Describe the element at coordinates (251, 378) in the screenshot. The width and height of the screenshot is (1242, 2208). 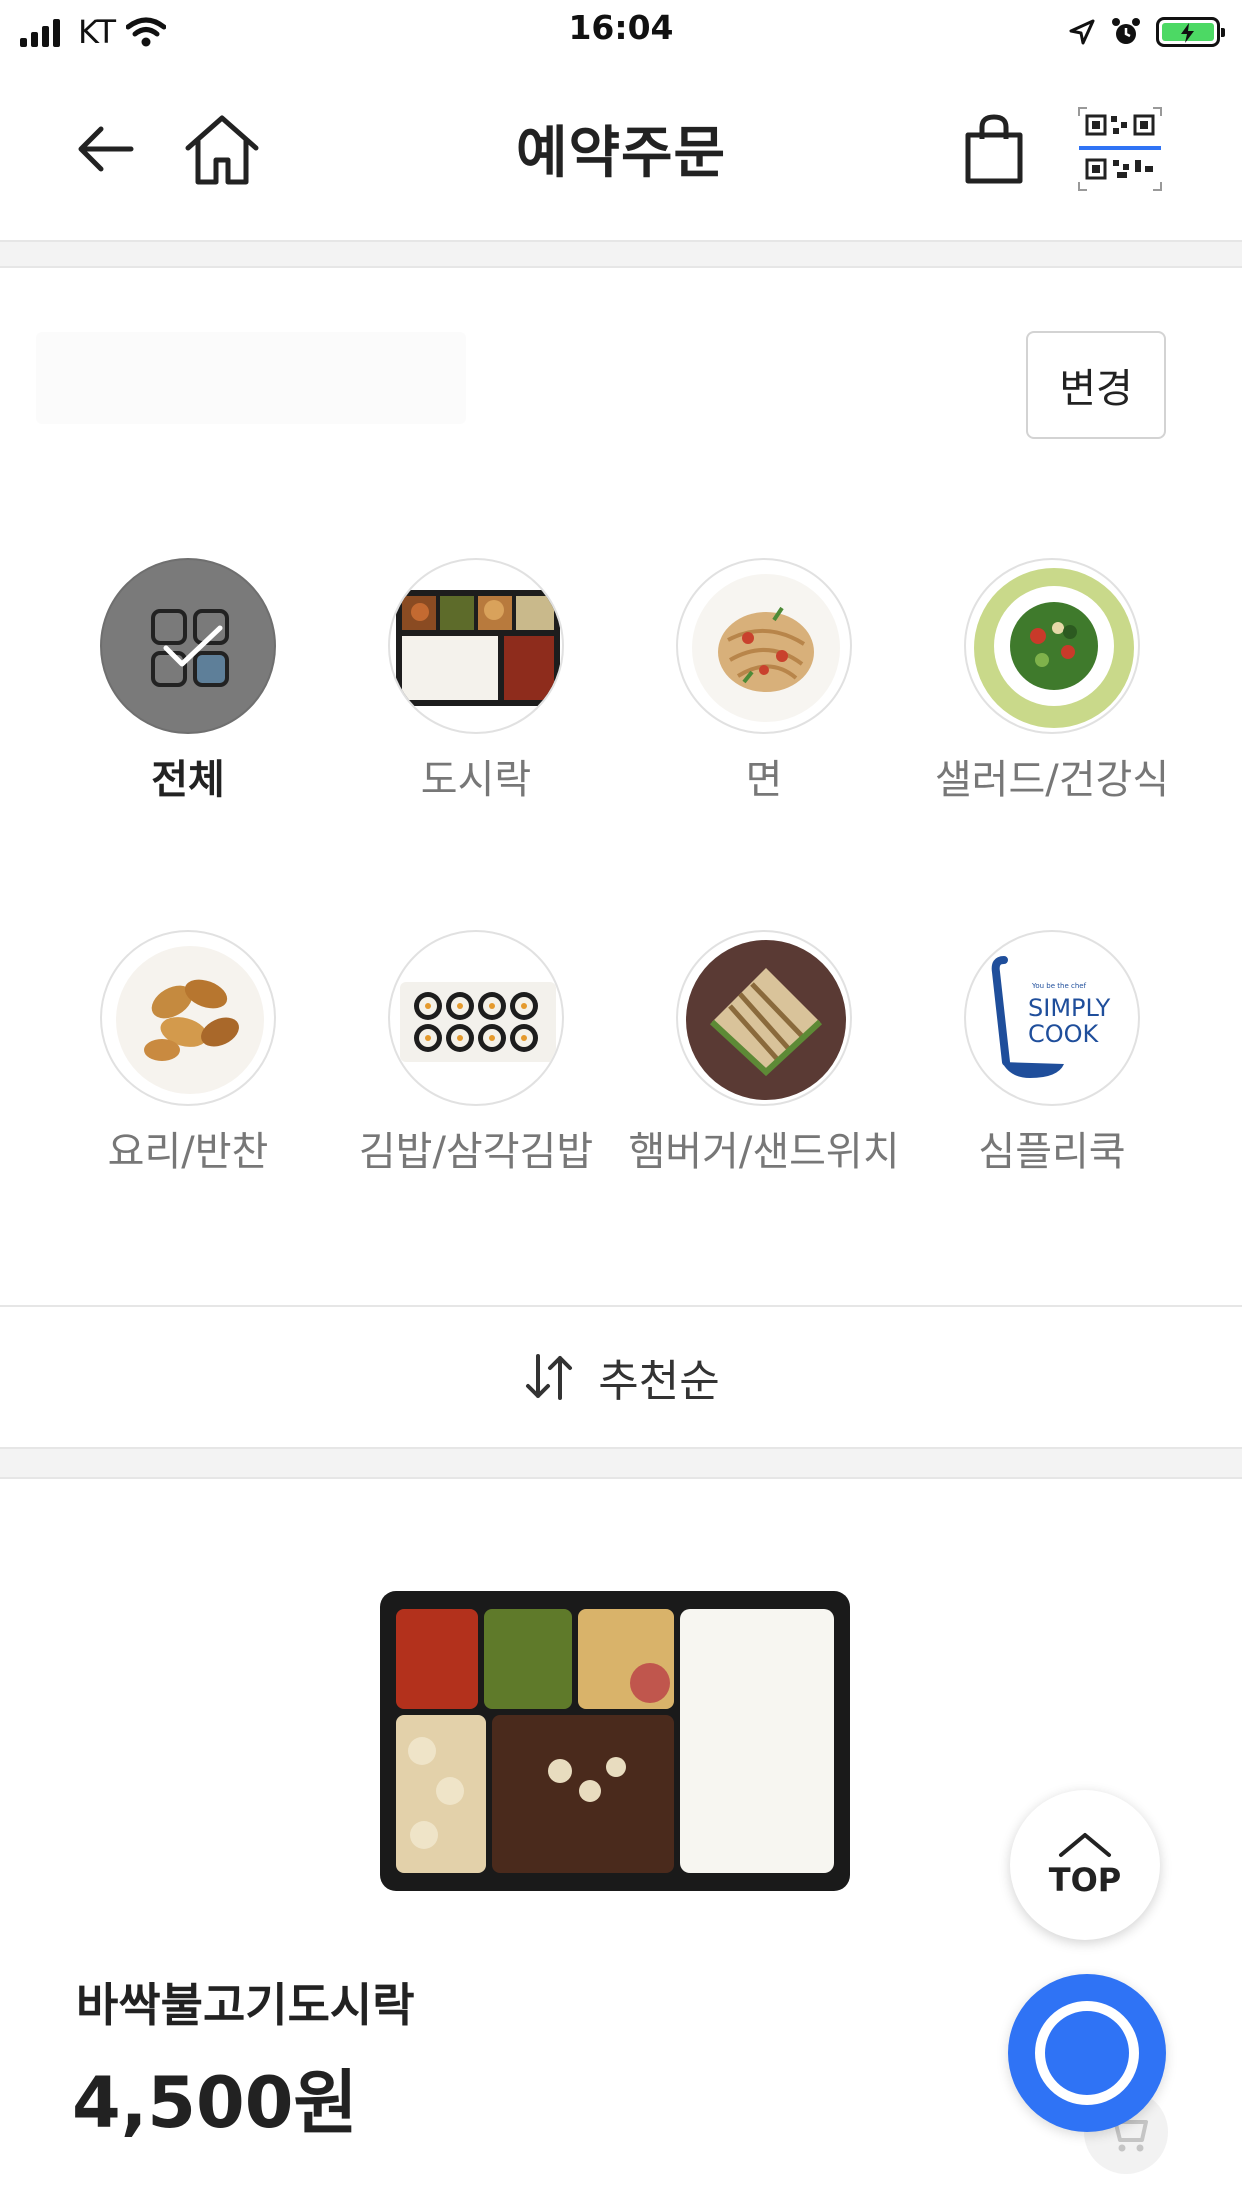
I see `store-name-placeholder` at that location.